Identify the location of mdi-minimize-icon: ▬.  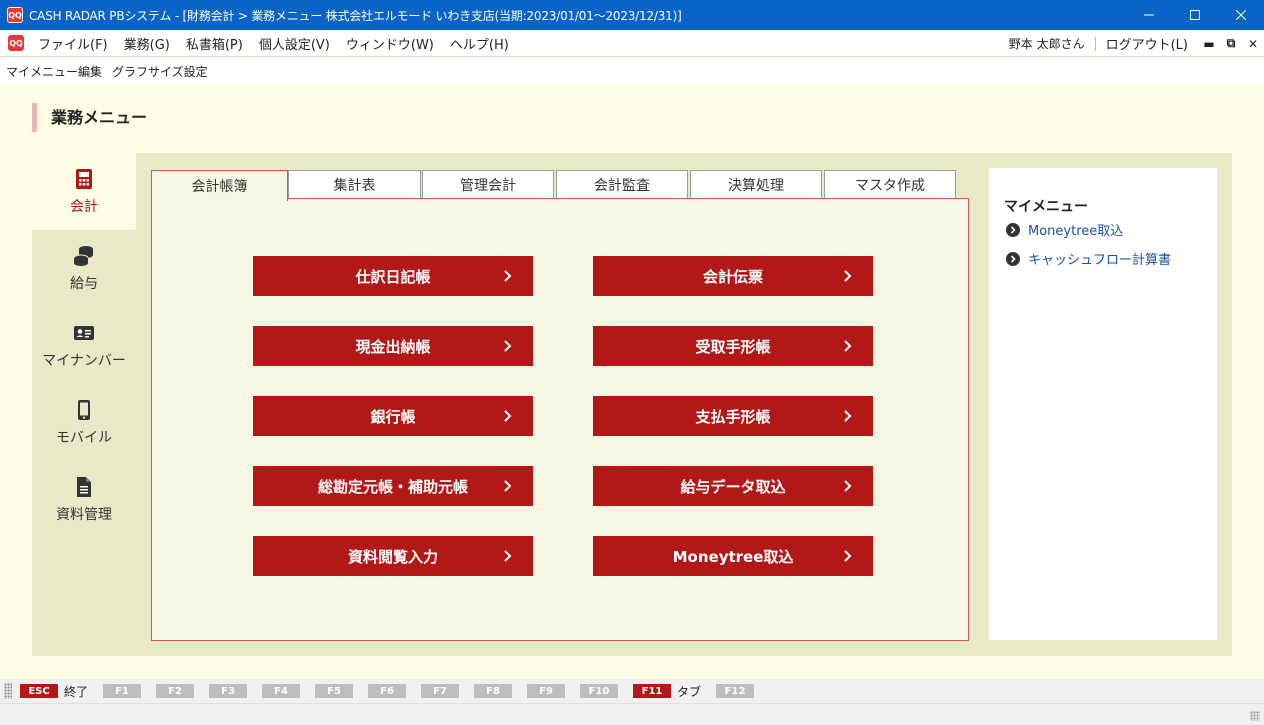
(1209, 44).